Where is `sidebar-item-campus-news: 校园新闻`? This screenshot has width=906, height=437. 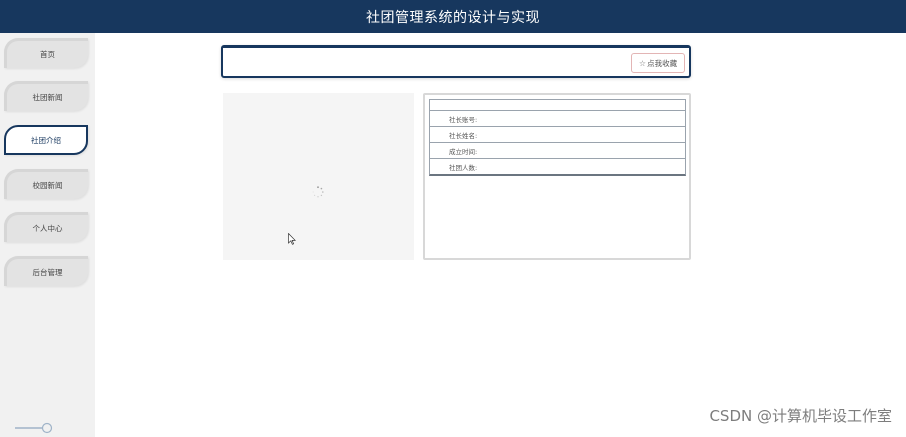
sidebar-item-campus-news: 校园新闻 is located at coordinates (46, 184).